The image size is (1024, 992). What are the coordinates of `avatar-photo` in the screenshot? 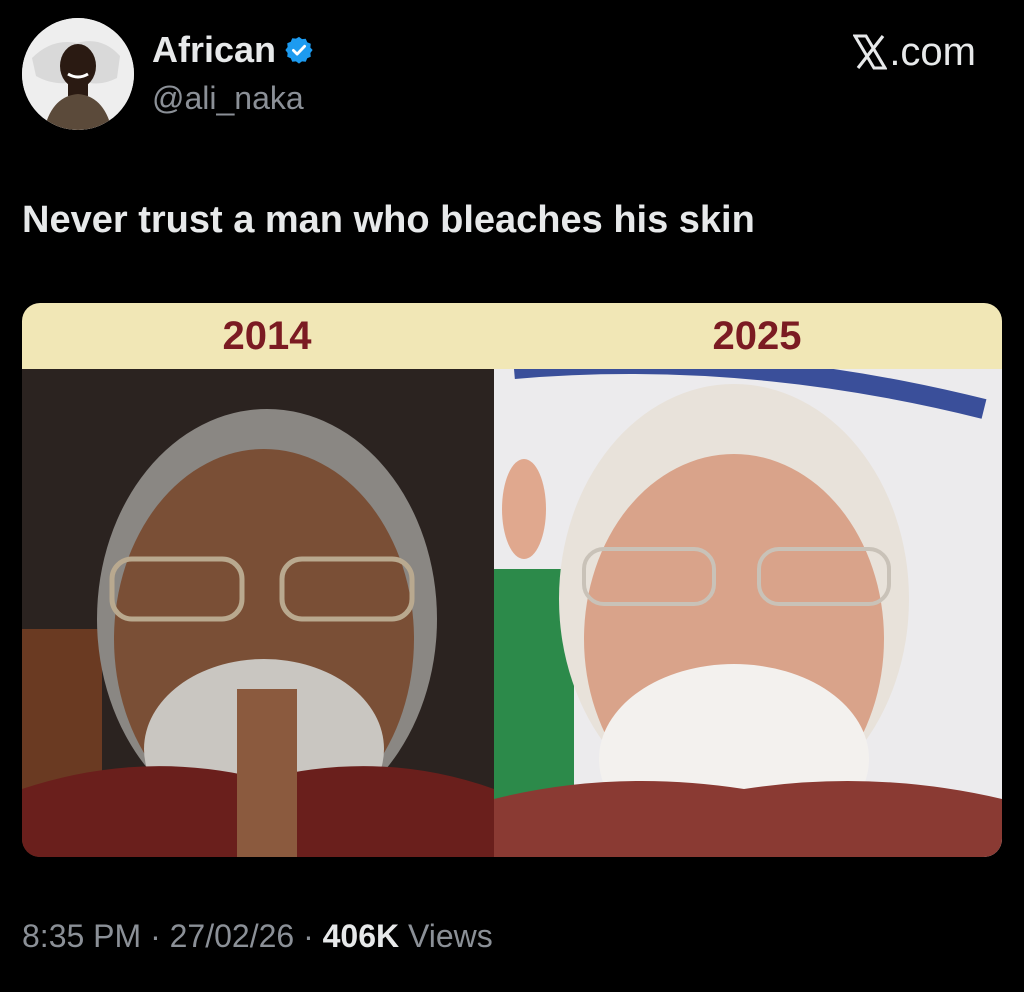 It's located at (78, 74).